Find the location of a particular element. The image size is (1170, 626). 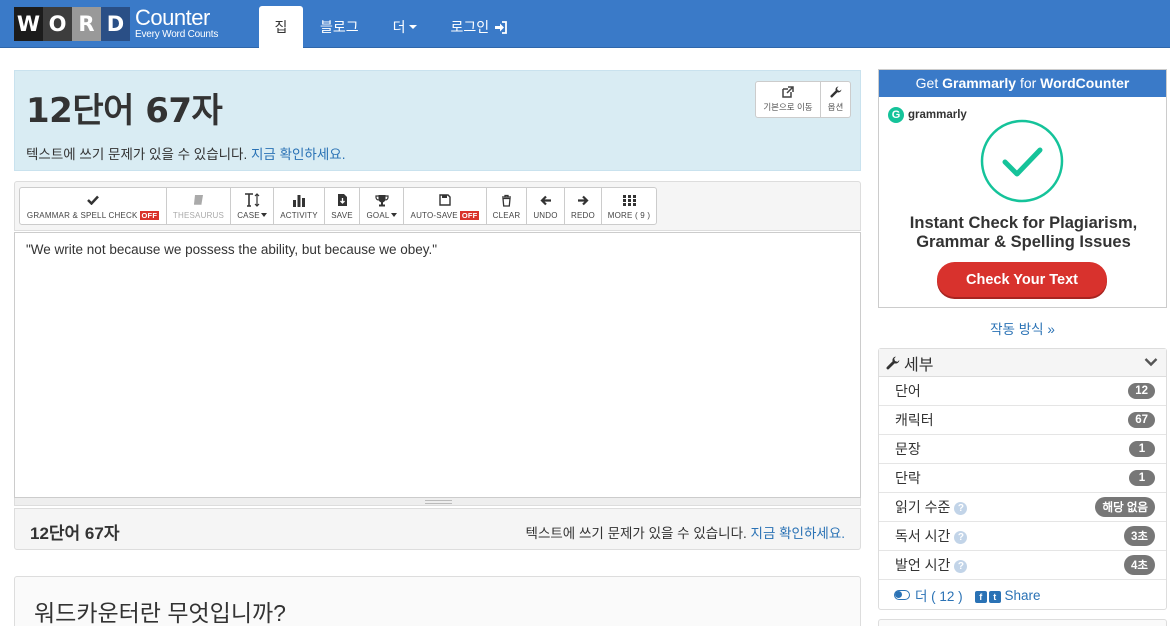

undo-label: UNDO is located at coordinates (545, 215).